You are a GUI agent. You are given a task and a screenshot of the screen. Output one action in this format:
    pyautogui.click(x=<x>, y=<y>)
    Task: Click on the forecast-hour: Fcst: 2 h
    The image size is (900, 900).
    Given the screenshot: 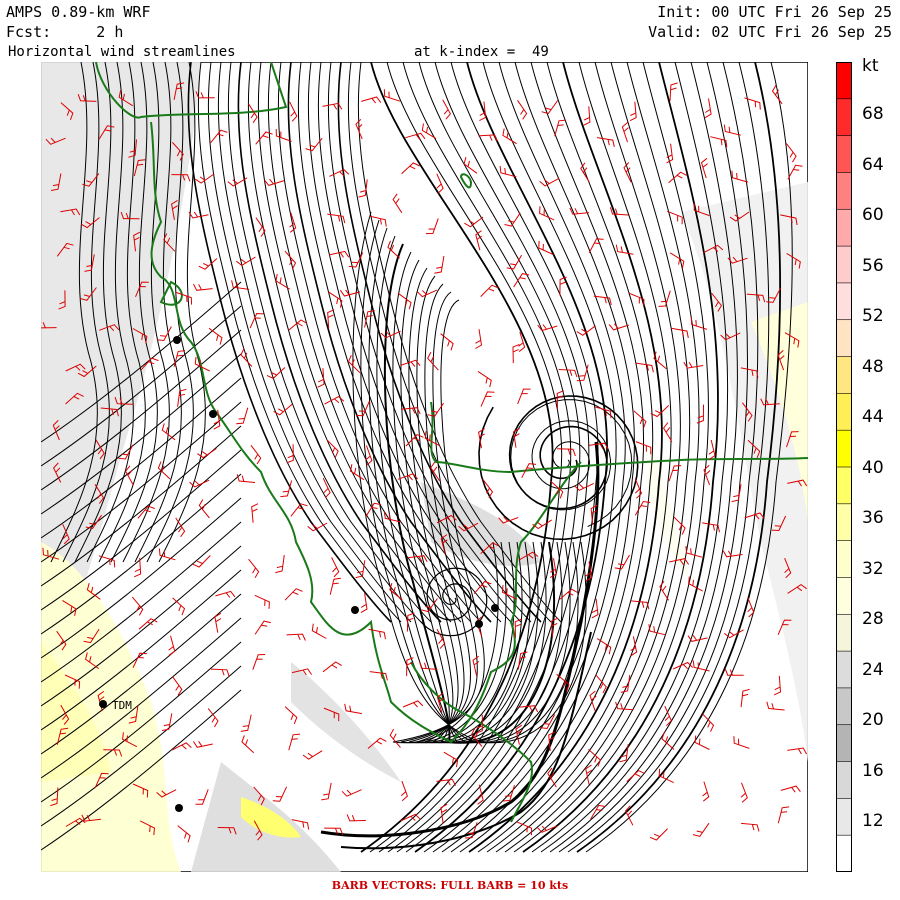 What is the action you would take?
    pyautogui.click(x=65, y=32)
    